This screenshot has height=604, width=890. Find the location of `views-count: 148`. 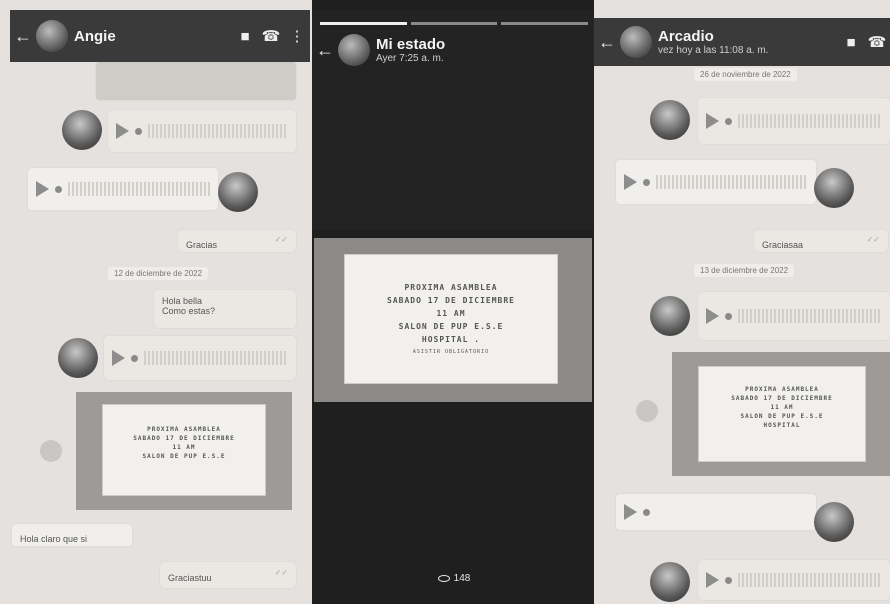

views-count: 148 is located at coordinates (454, 578).